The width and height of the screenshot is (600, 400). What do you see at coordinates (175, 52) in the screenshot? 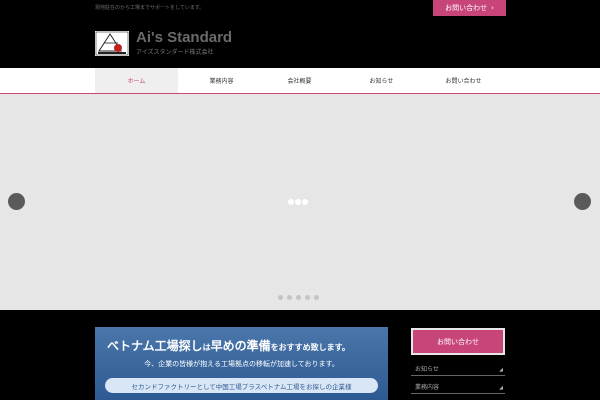
I see `logo-subtitle: アイズスタンダード株式会社` at bounding box center [175, 52].